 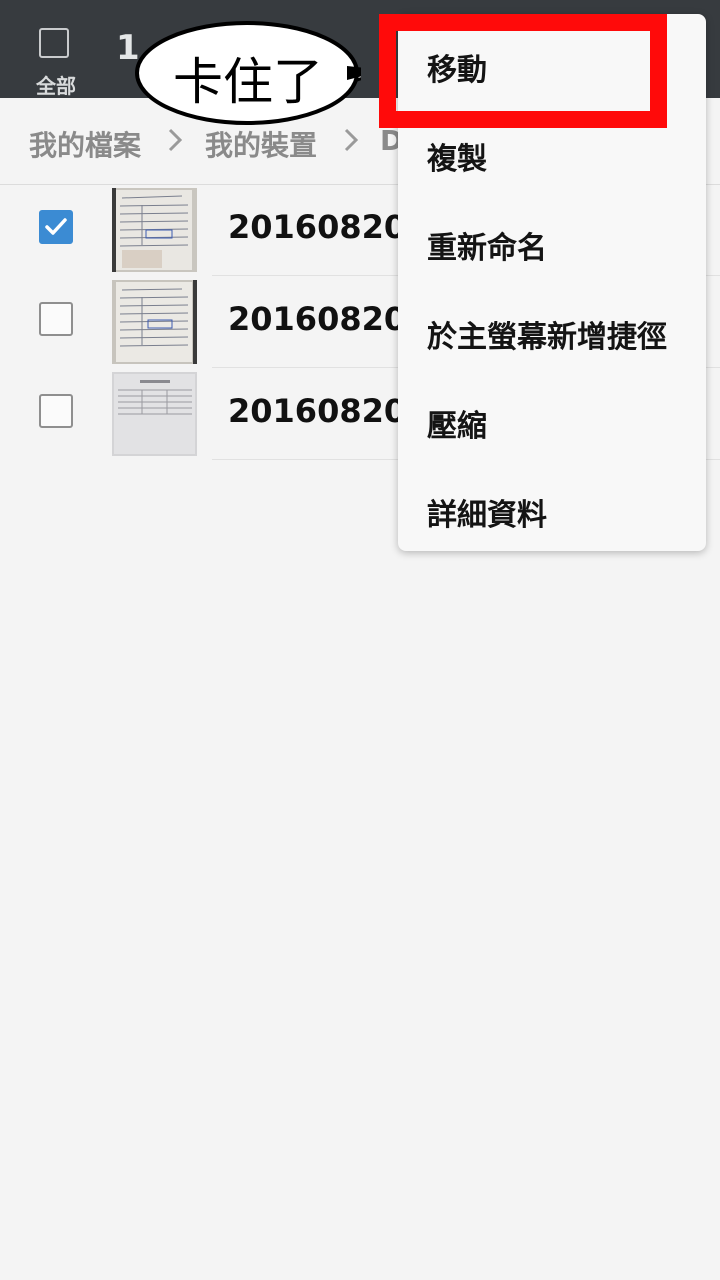 What do you see at coordinates (457, 426) in the screenshot?
I see `menu-item-label: 壓縮` at bounding box center [457, 426].